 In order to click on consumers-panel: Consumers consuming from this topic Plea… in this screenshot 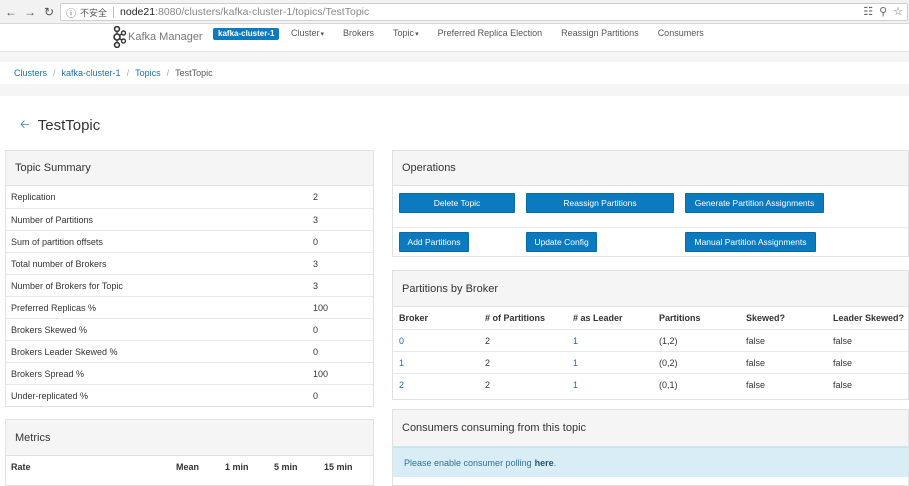, I will do `click(650, 447)`.